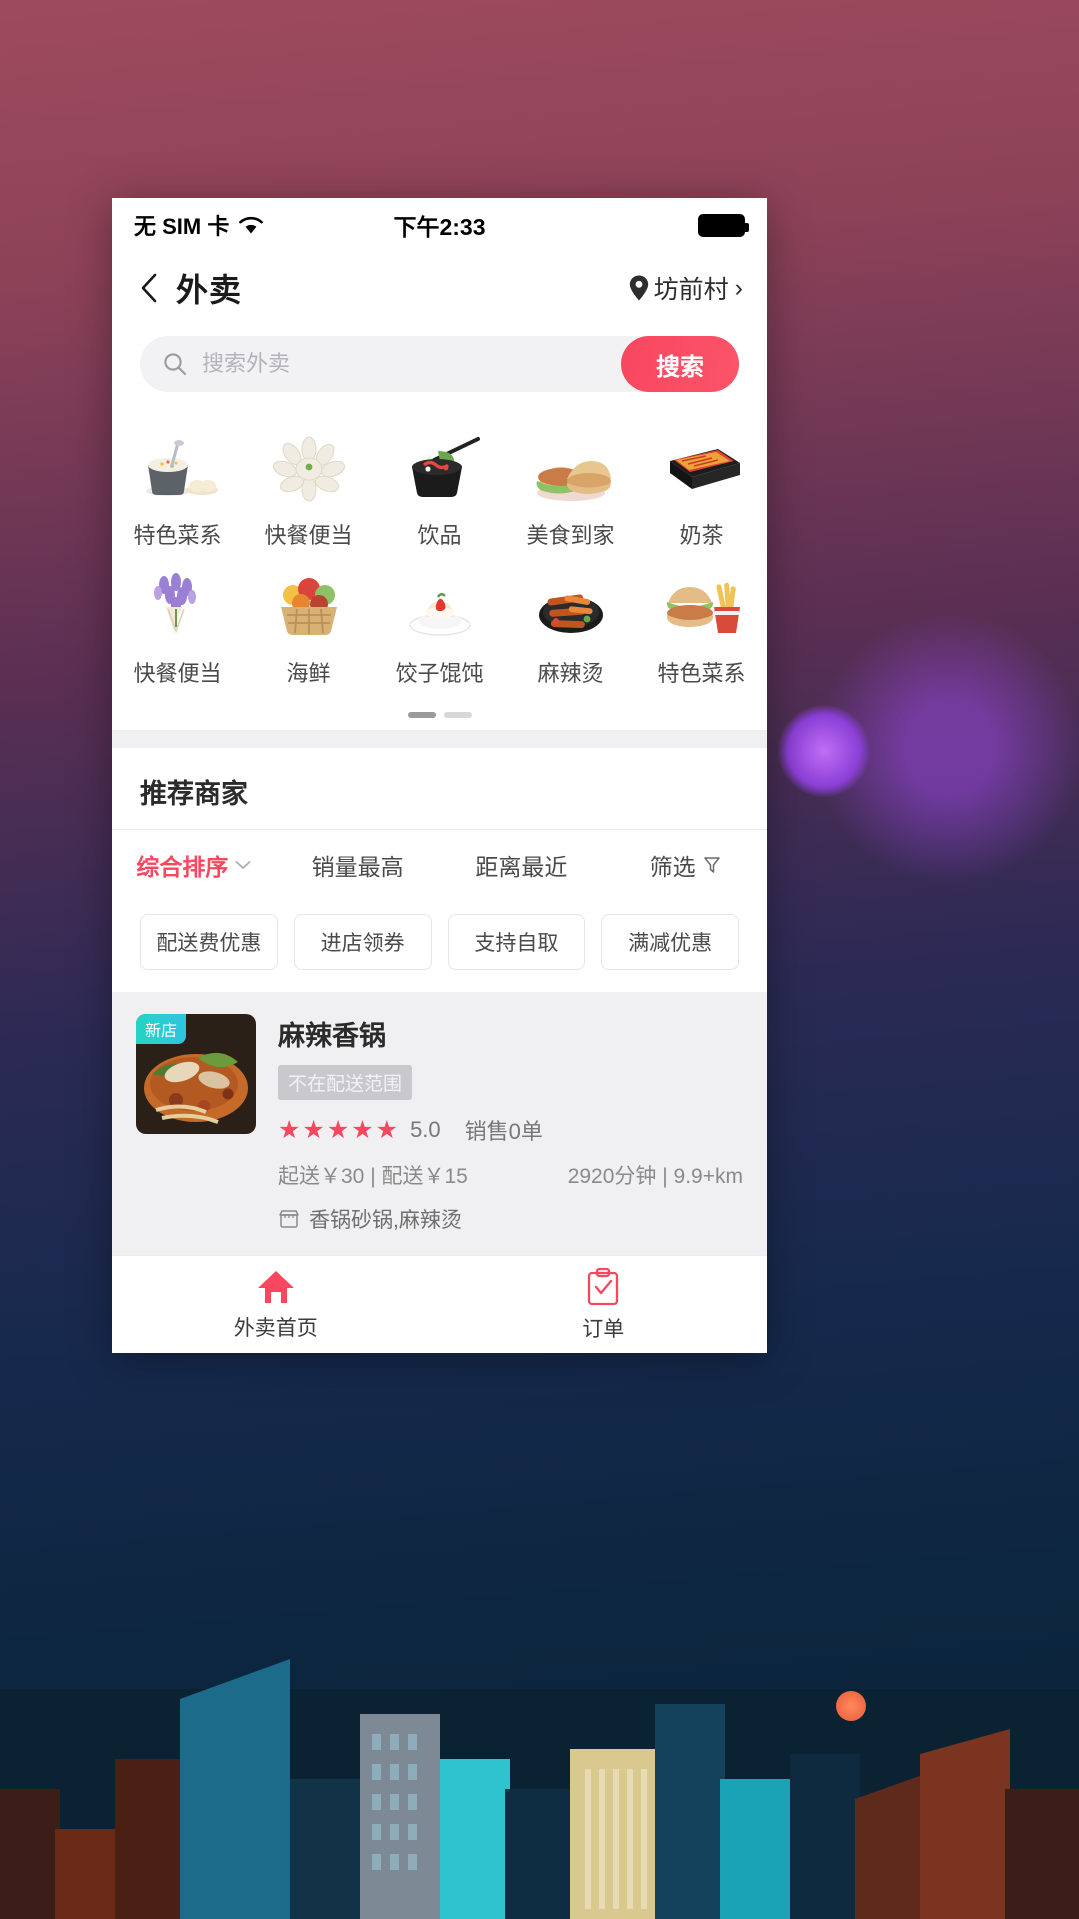  What do you see at coordinates (149, 288) in the screenshot?
I see `back-chevron-icon` at bounding box center [149, 288].